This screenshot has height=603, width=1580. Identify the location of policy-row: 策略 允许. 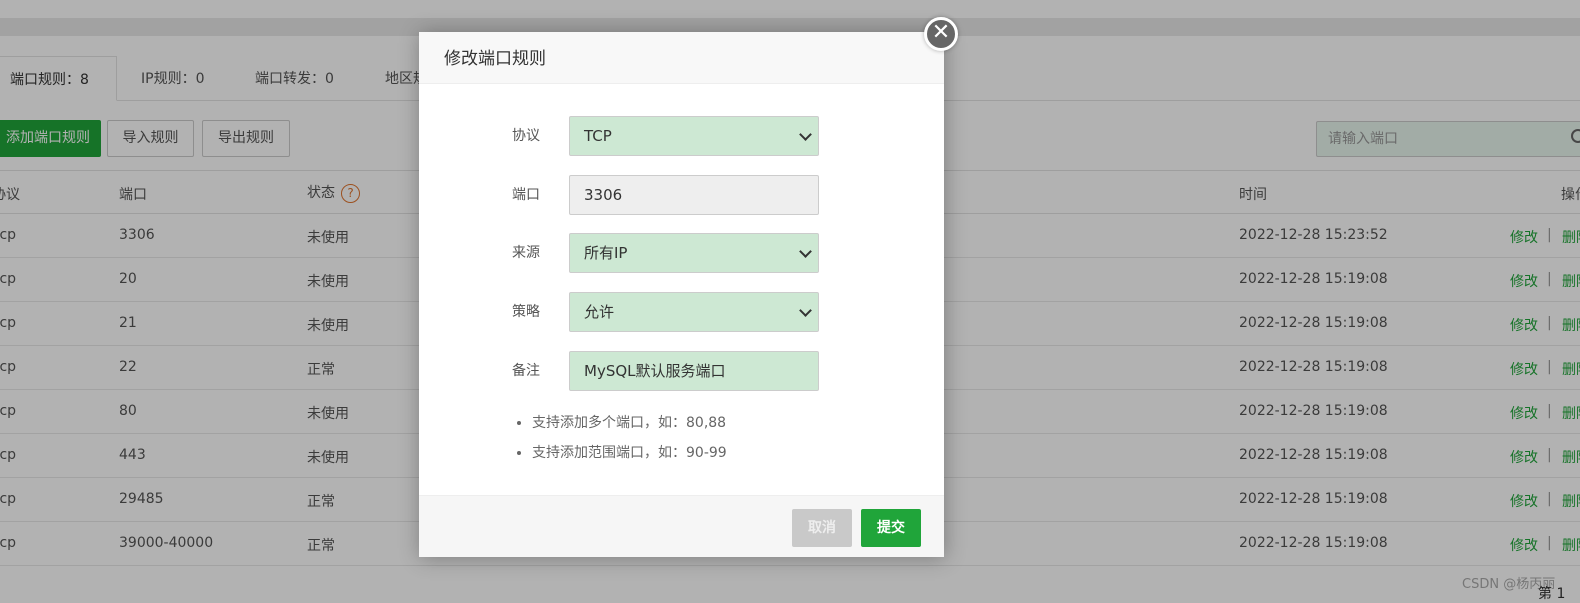
(681, 312).